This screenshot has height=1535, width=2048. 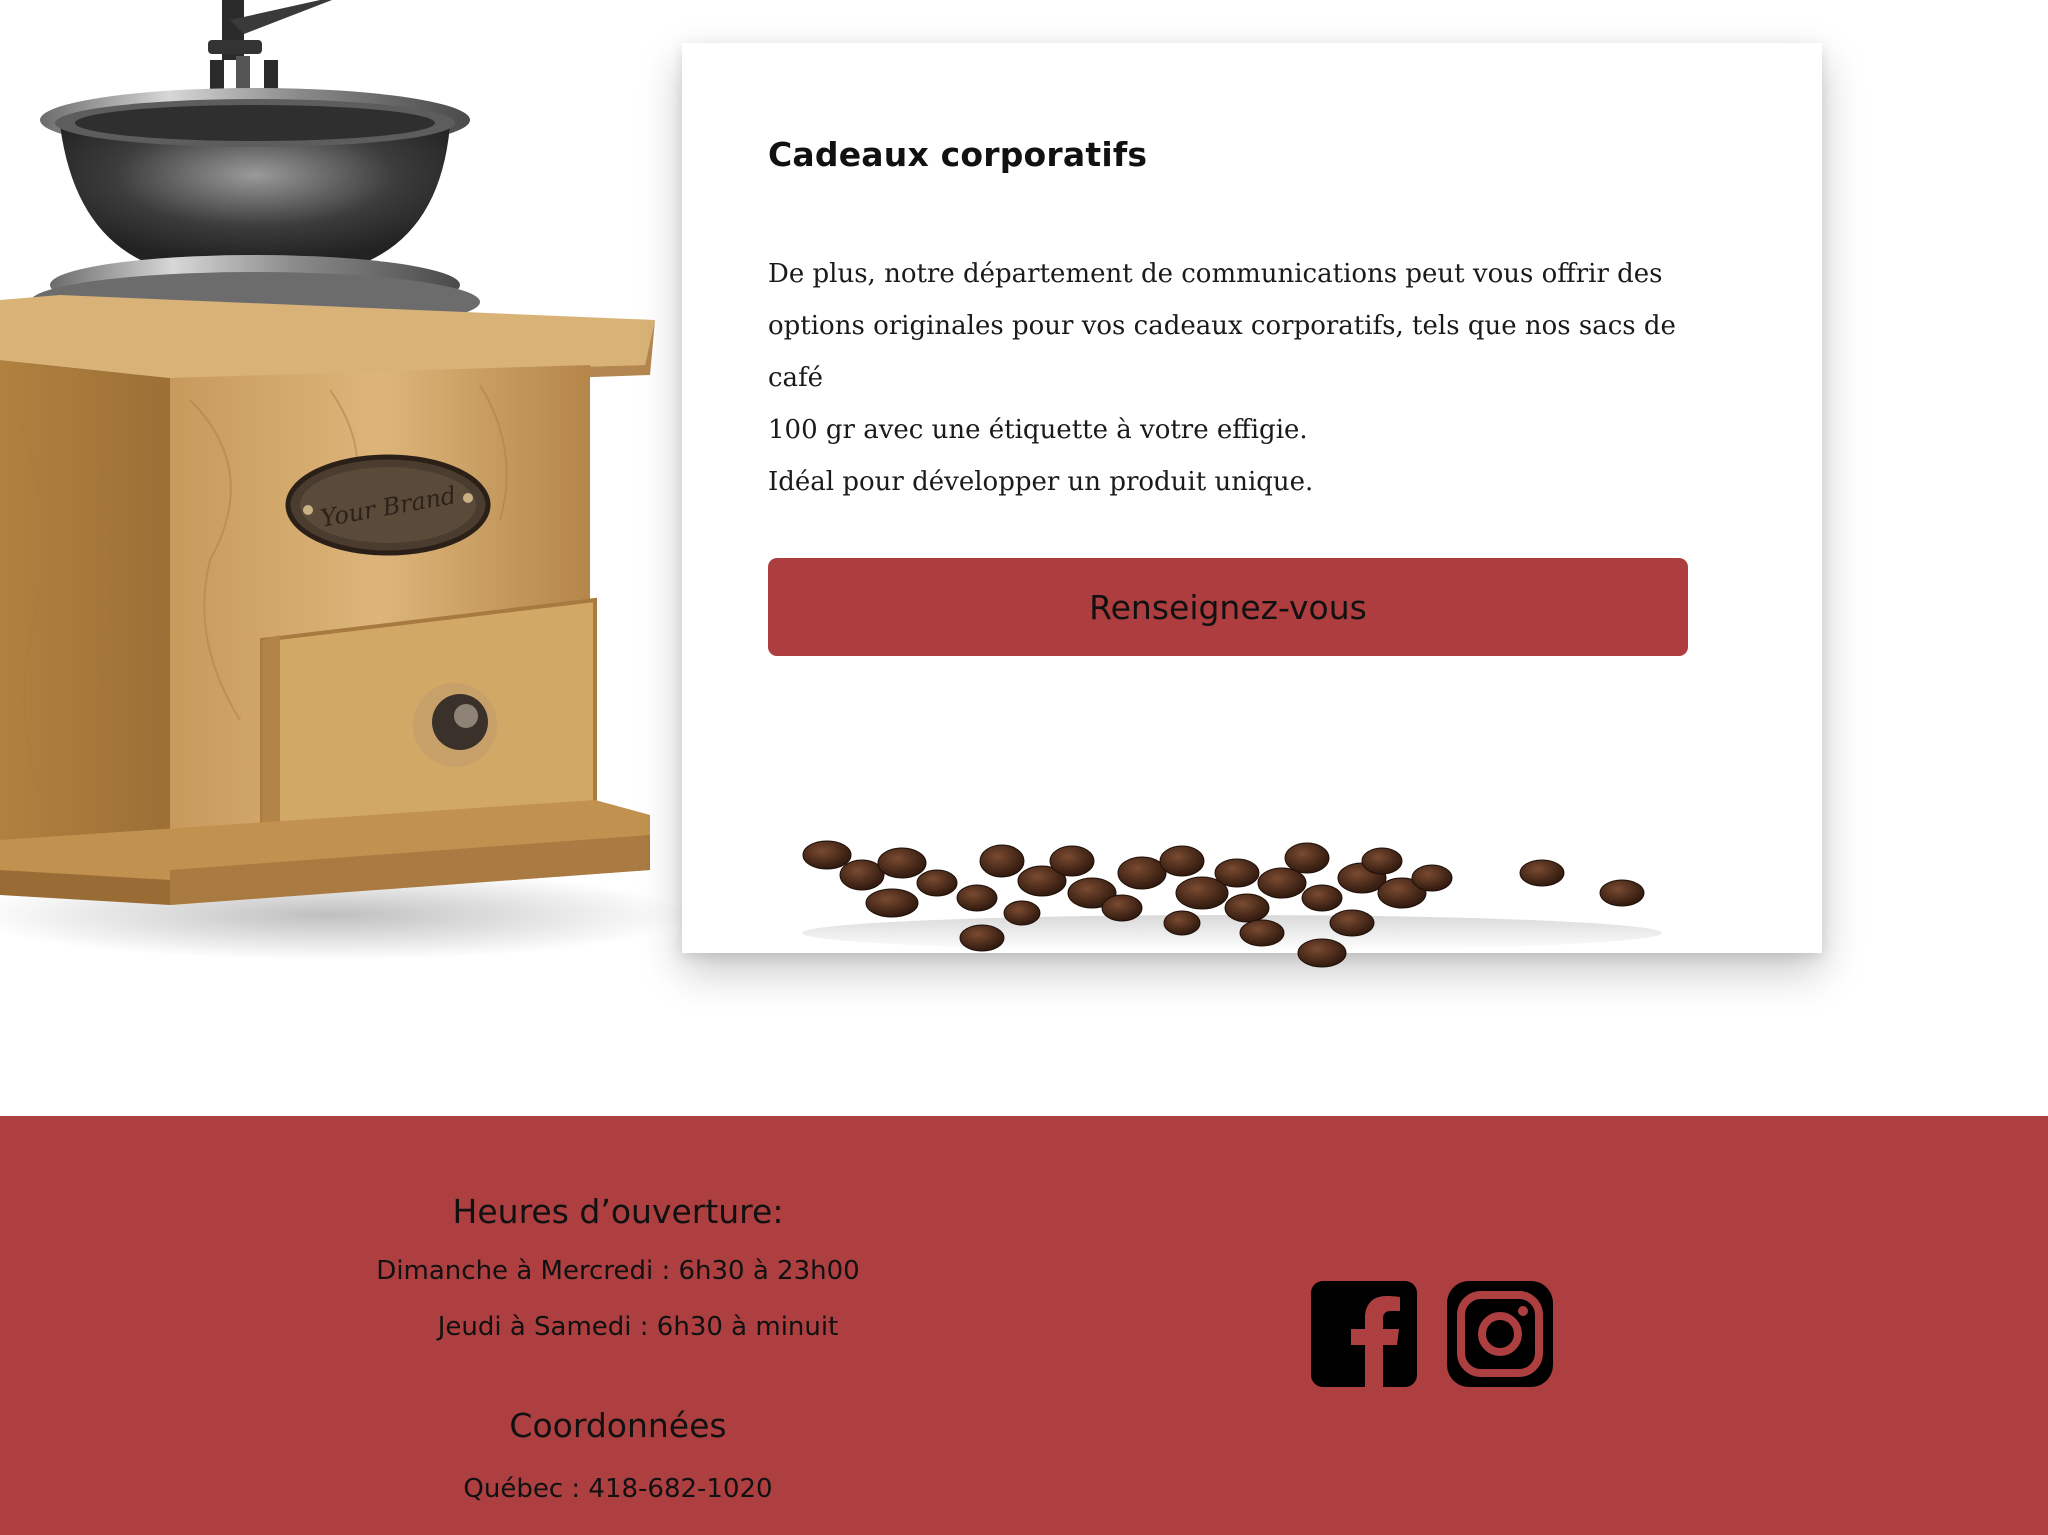 I want to click on social-links, so click(x=1432, y=1334).